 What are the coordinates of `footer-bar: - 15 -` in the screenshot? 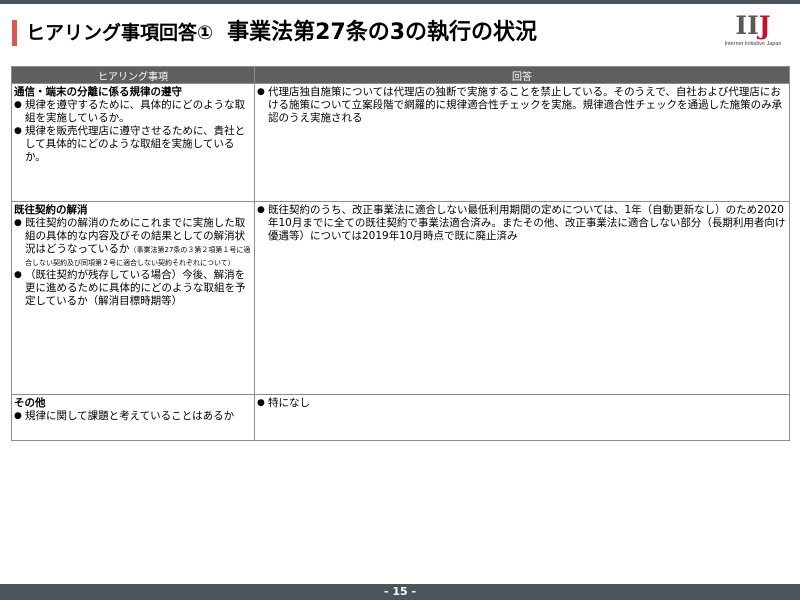 It's located at (400, 592).